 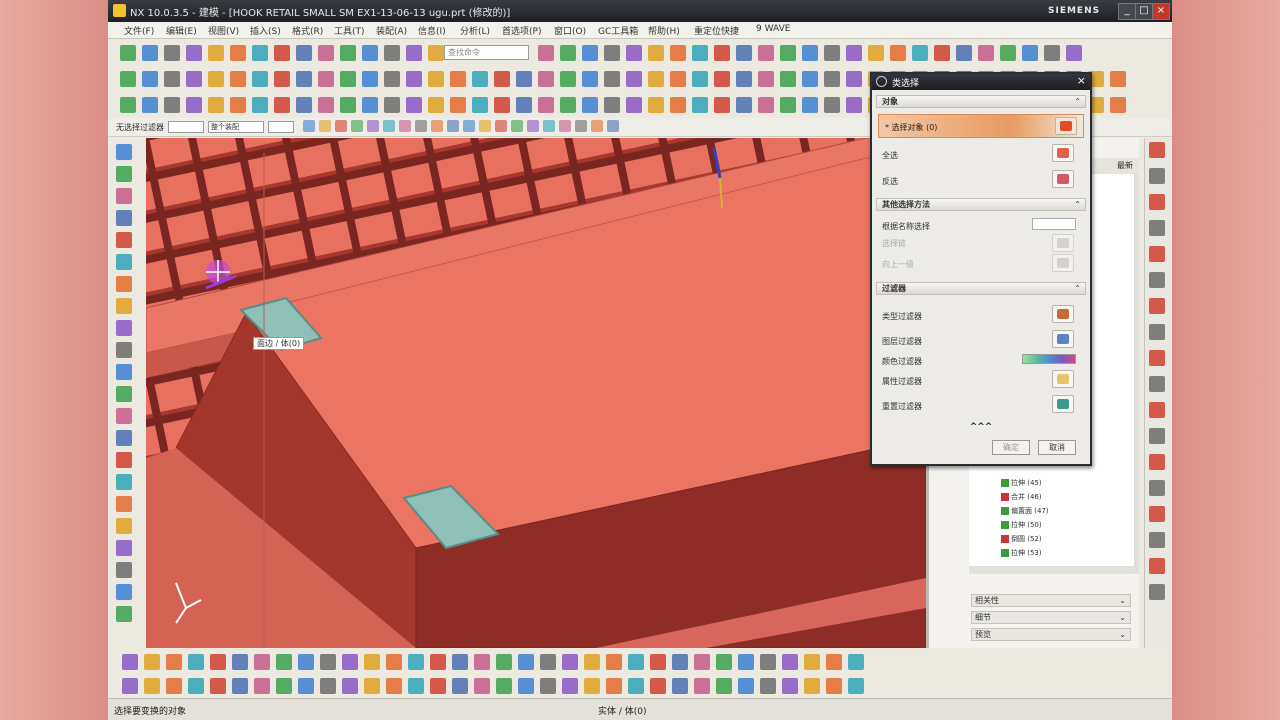 What do you see at coordinates (570, 30) in the screenshot?
I see `menu-window: 窗口(O)` at bounding box center [570, 30].